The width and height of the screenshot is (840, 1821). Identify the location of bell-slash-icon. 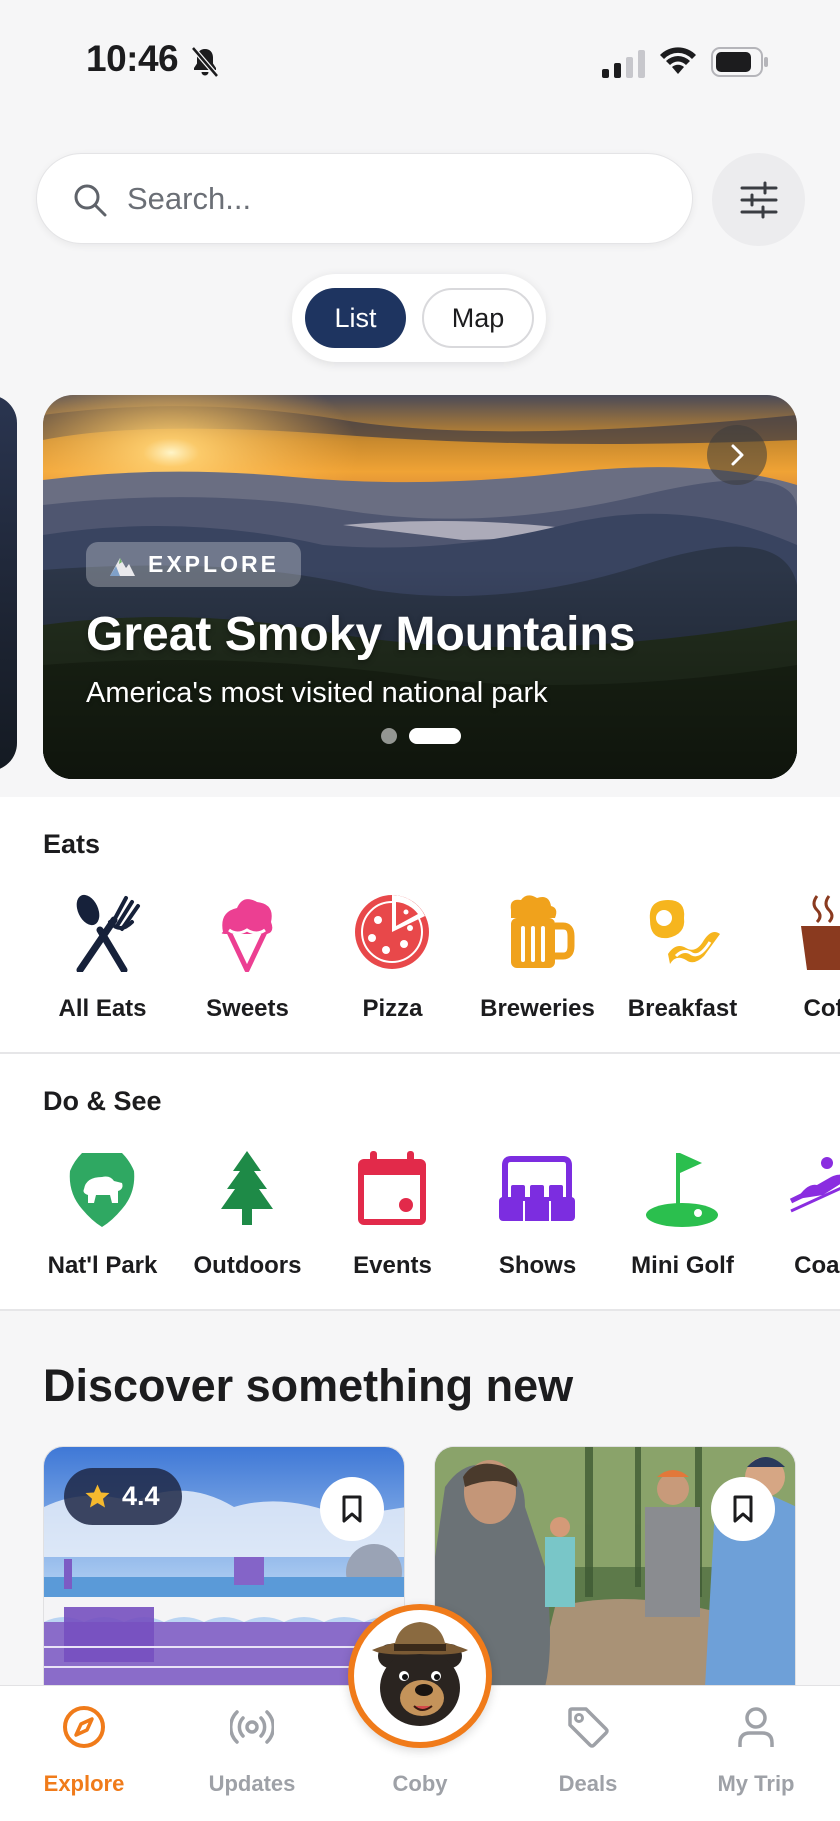
(205, 62).